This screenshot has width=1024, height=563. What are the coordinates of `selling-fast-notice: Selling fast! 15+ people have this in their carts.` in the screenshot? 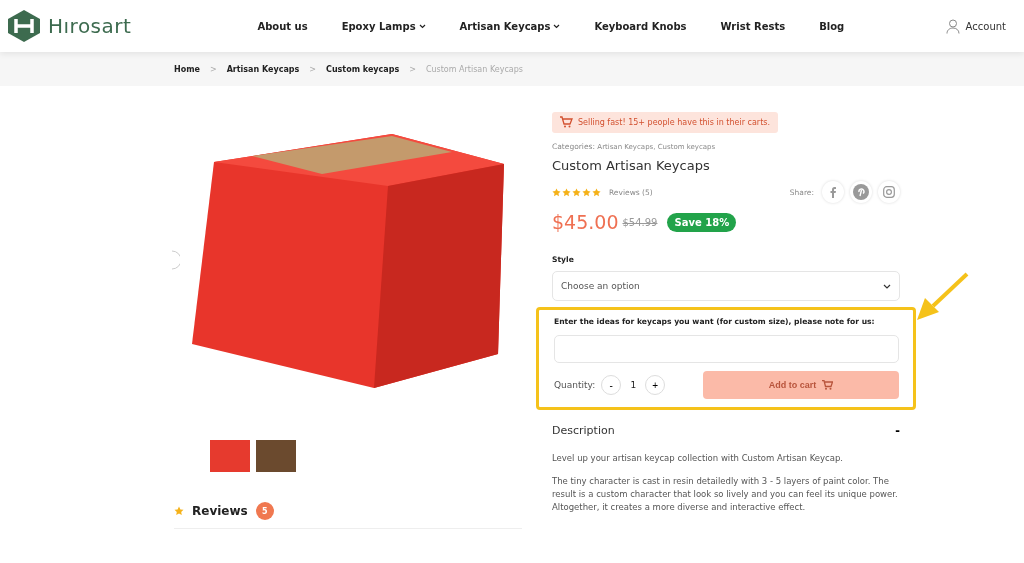 It's located at (665, 122).